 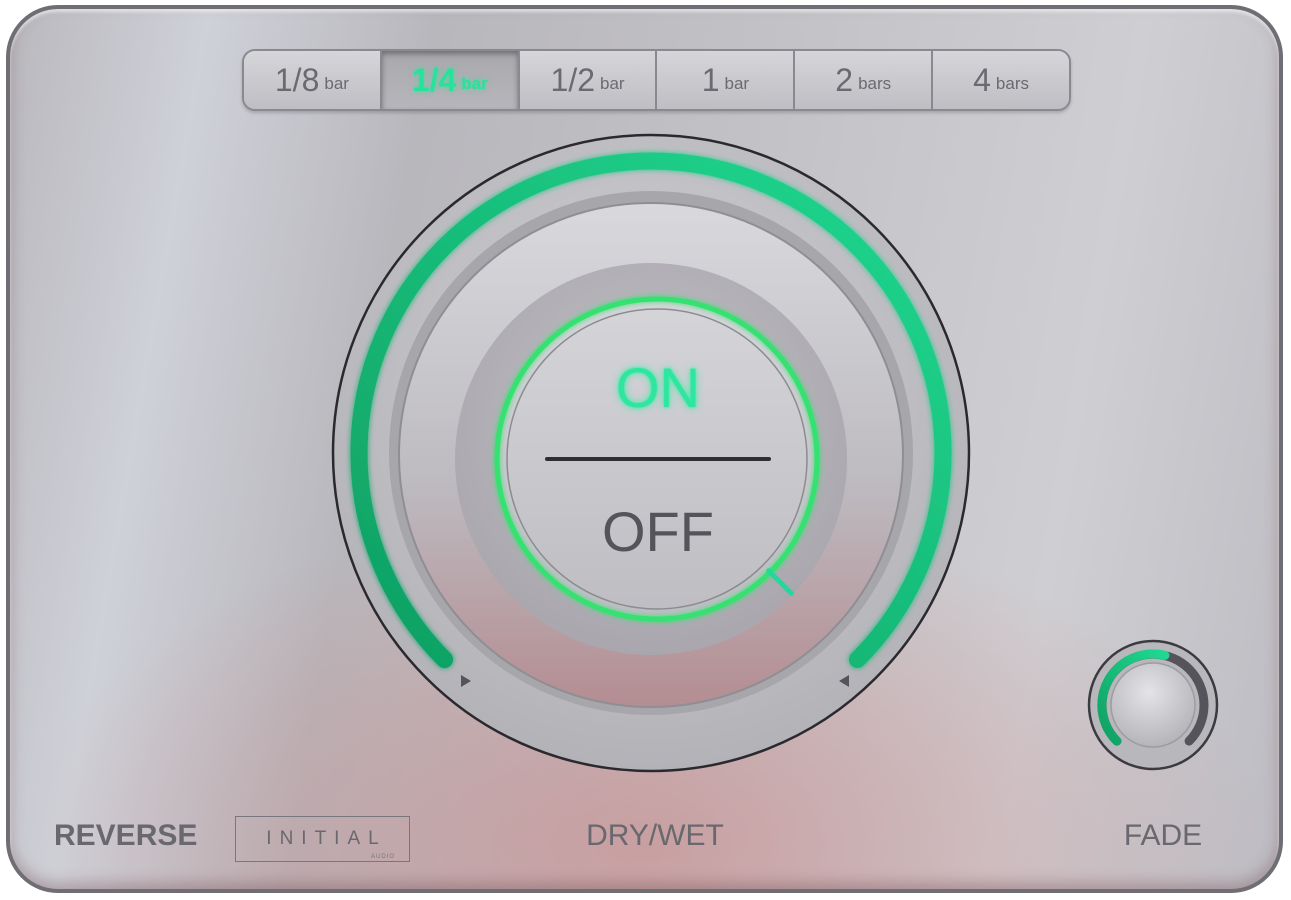 I want to click on logo-sub: AUDIO, so click(x=382, y=857).